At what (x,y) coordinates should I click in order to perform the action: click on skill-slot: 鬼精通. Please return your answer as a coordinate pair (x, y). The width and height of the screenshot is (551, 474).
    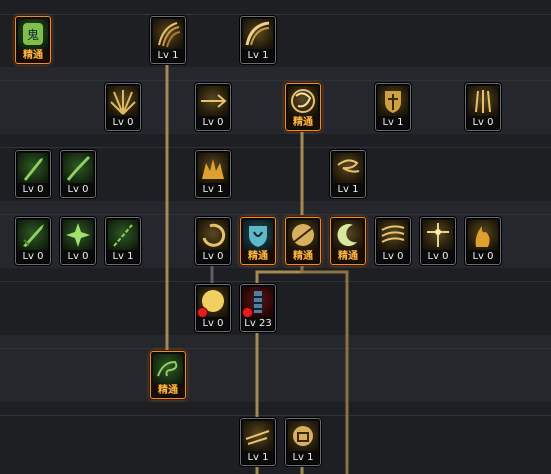
    Looking at the image, I should click on (33, 40).